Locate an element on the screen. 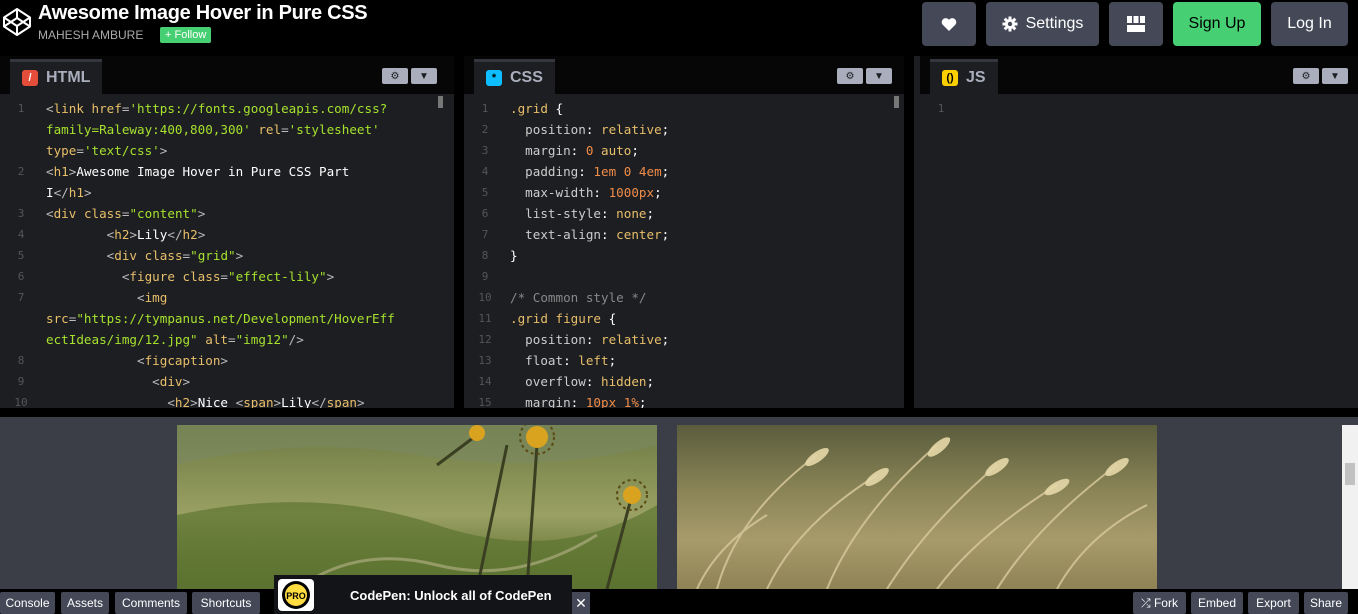  js-tab: () JS is located at coordinates (964, 76).